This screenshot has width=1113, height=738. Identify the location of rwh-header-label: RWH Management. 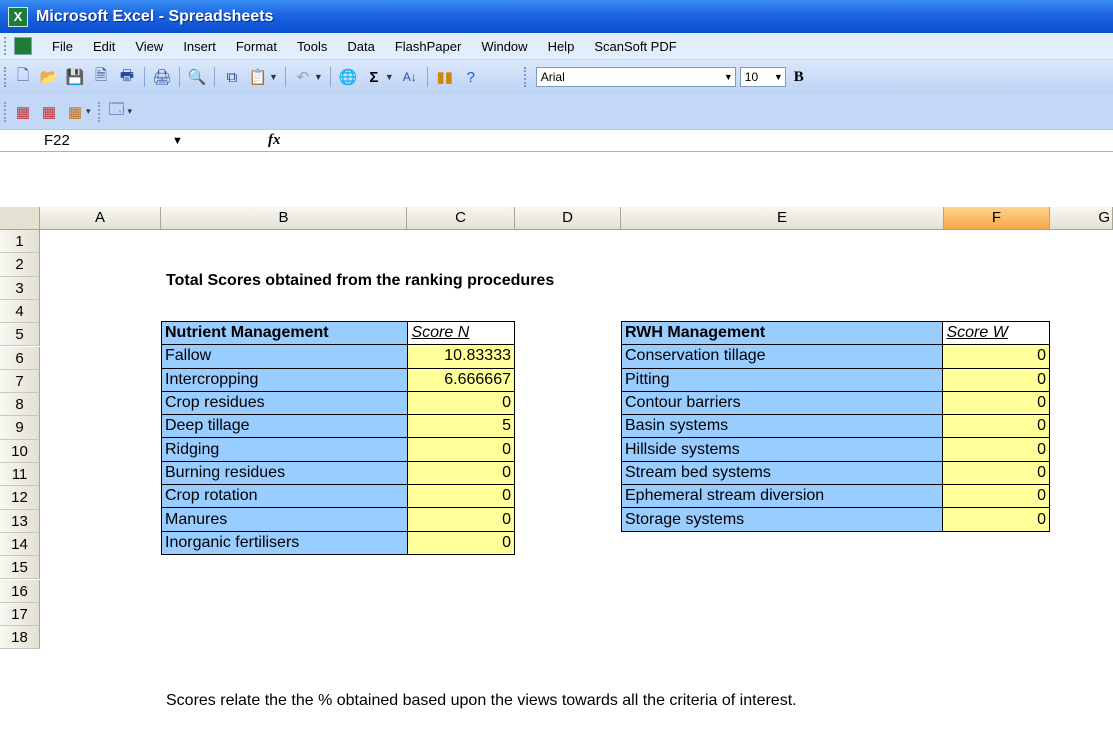
(782, 333).